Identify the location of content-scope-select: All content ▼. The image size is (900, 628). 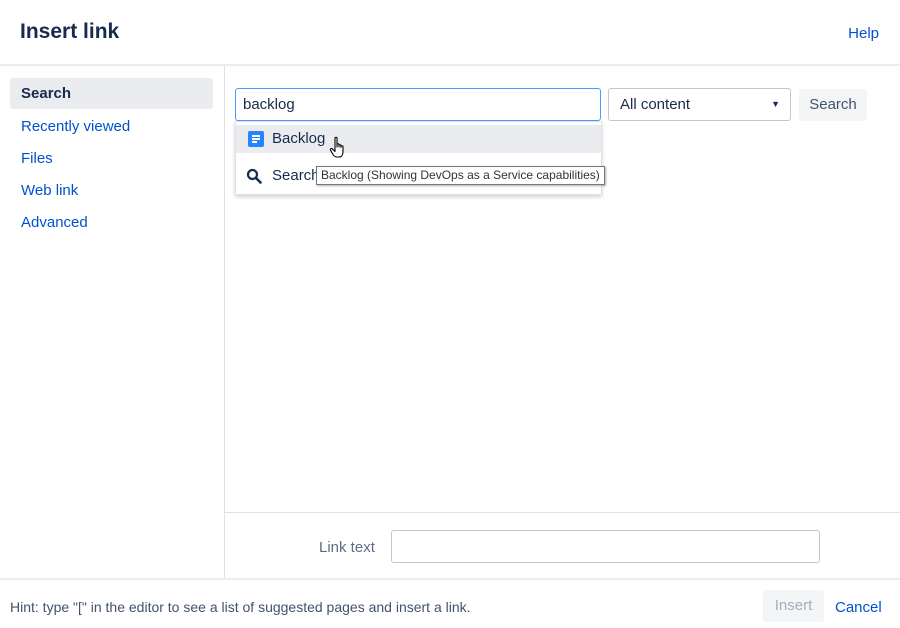
(699, 104).